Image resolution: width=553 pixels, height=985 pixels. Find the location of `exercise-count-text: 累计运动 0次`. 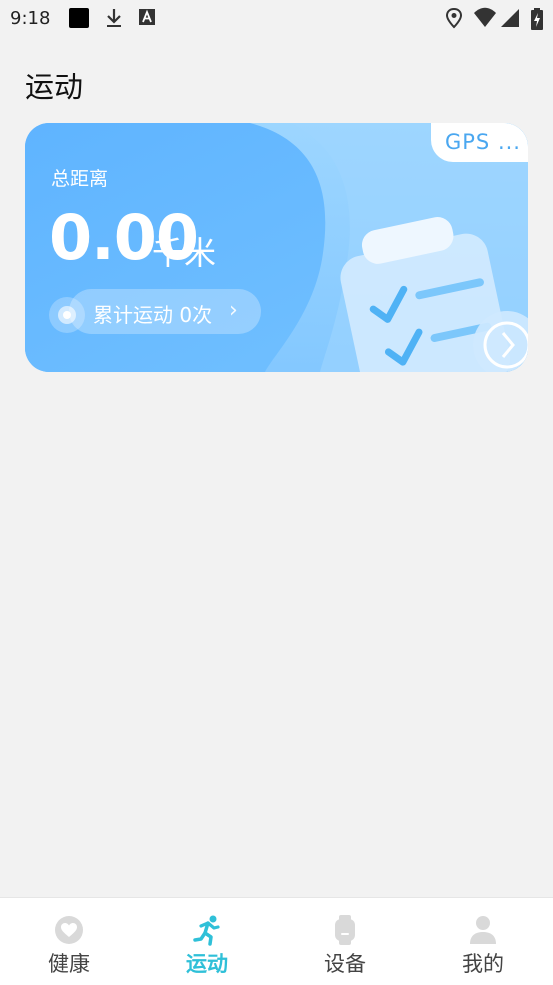

exercise-count-text: 累计运动 0次 is located at coordinates (153, 315).